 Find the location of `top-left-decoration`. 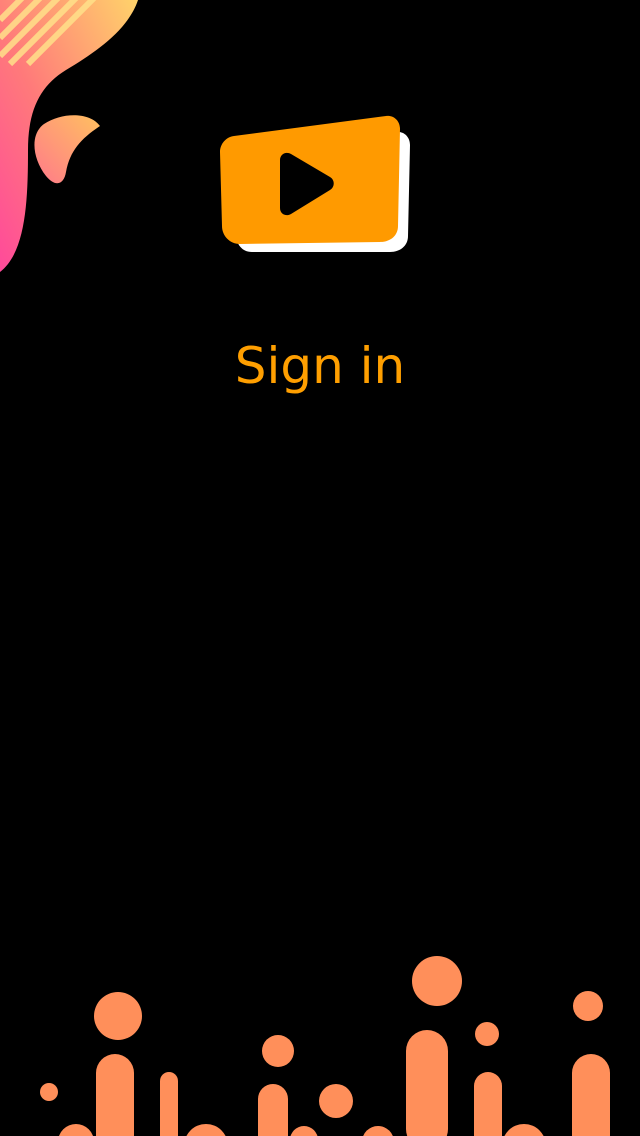

top-left-decoration is located at coordinates (69, 136).